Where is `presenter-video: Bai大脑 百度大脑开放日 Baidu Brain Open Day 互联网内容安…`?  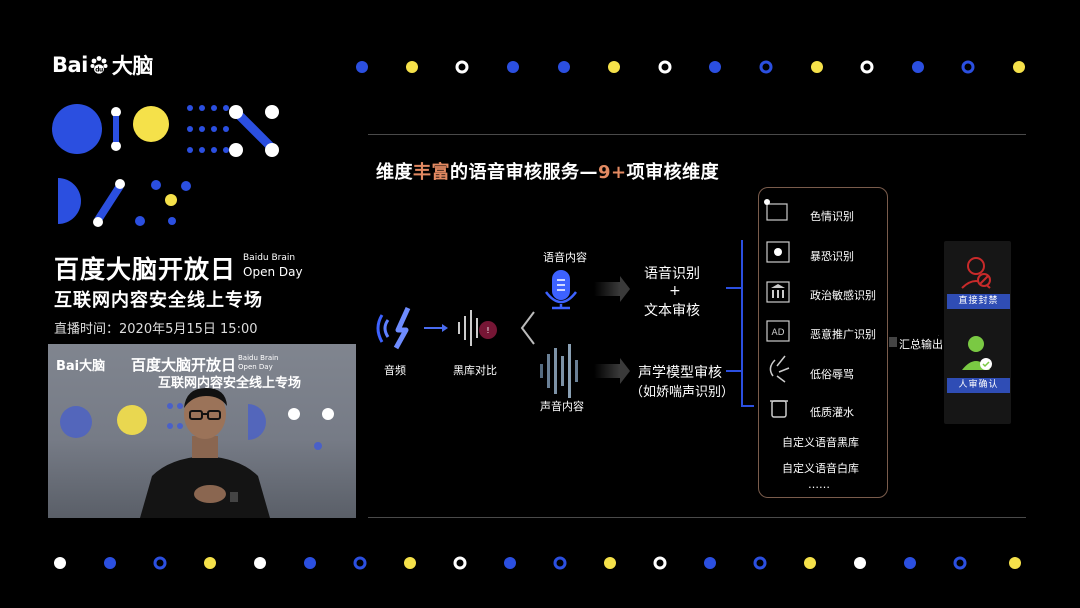
presenter-video: Bai大脑 百度大脑开放日 Baidu Brain Open Day 互联网内容安… is located at coordinates (202, 431).